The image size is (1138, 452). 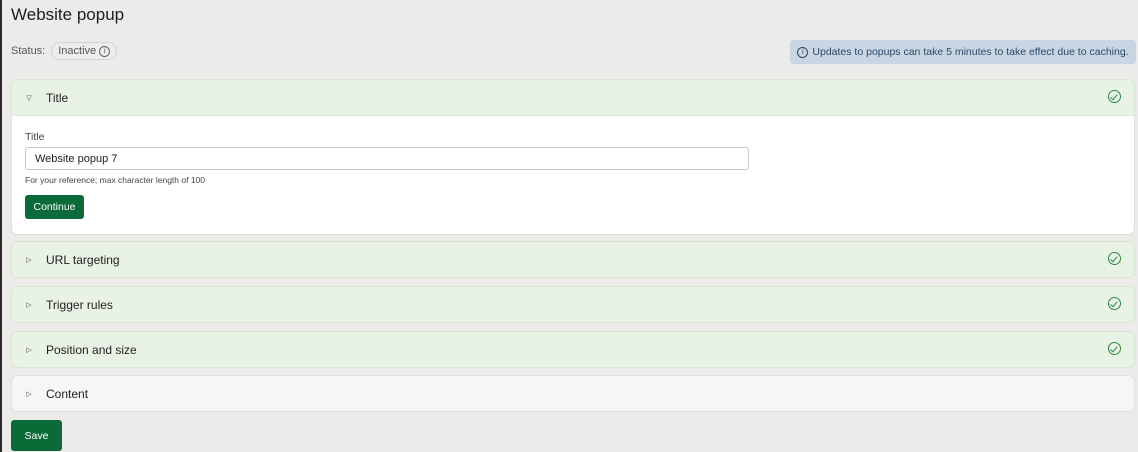 I want to click on section-url-targeting-header: ▷ URL targeting, so click(x=573, y=259).